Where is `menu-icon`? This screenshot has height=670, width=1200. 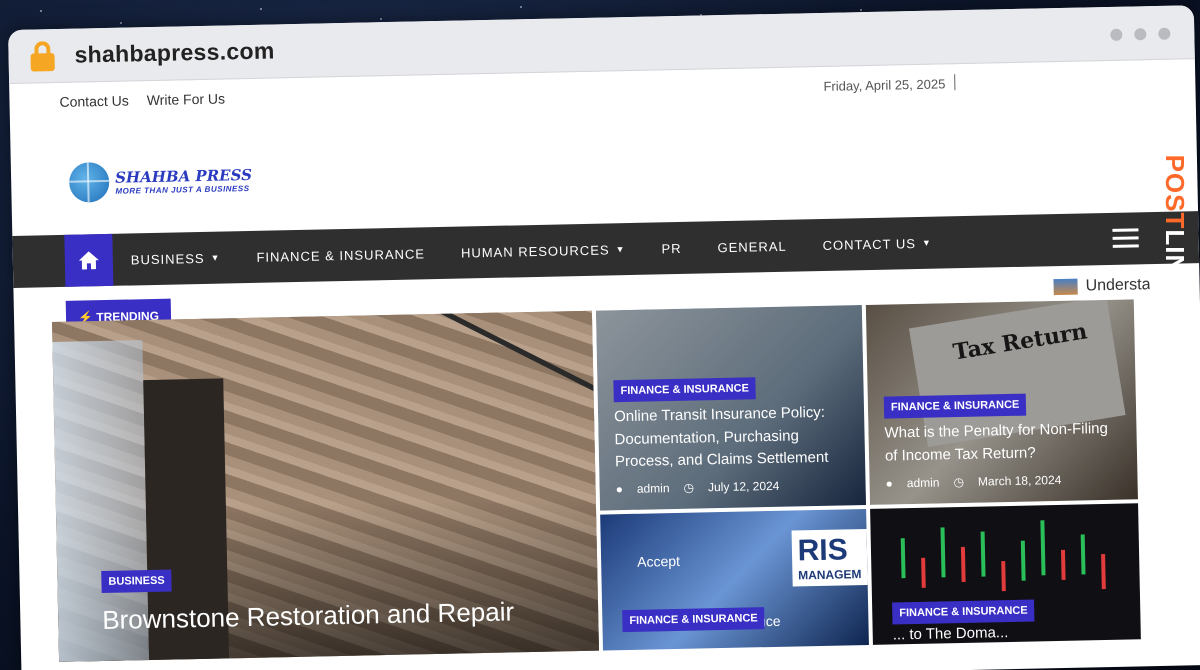
menu-icon is located at coordinates (1125, 240).